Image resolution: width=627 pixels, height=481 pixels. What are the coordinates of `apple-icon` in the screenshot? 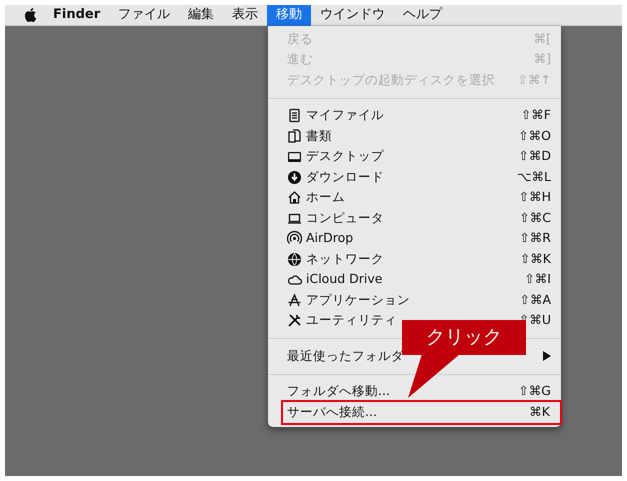 It's located at (31, 15).